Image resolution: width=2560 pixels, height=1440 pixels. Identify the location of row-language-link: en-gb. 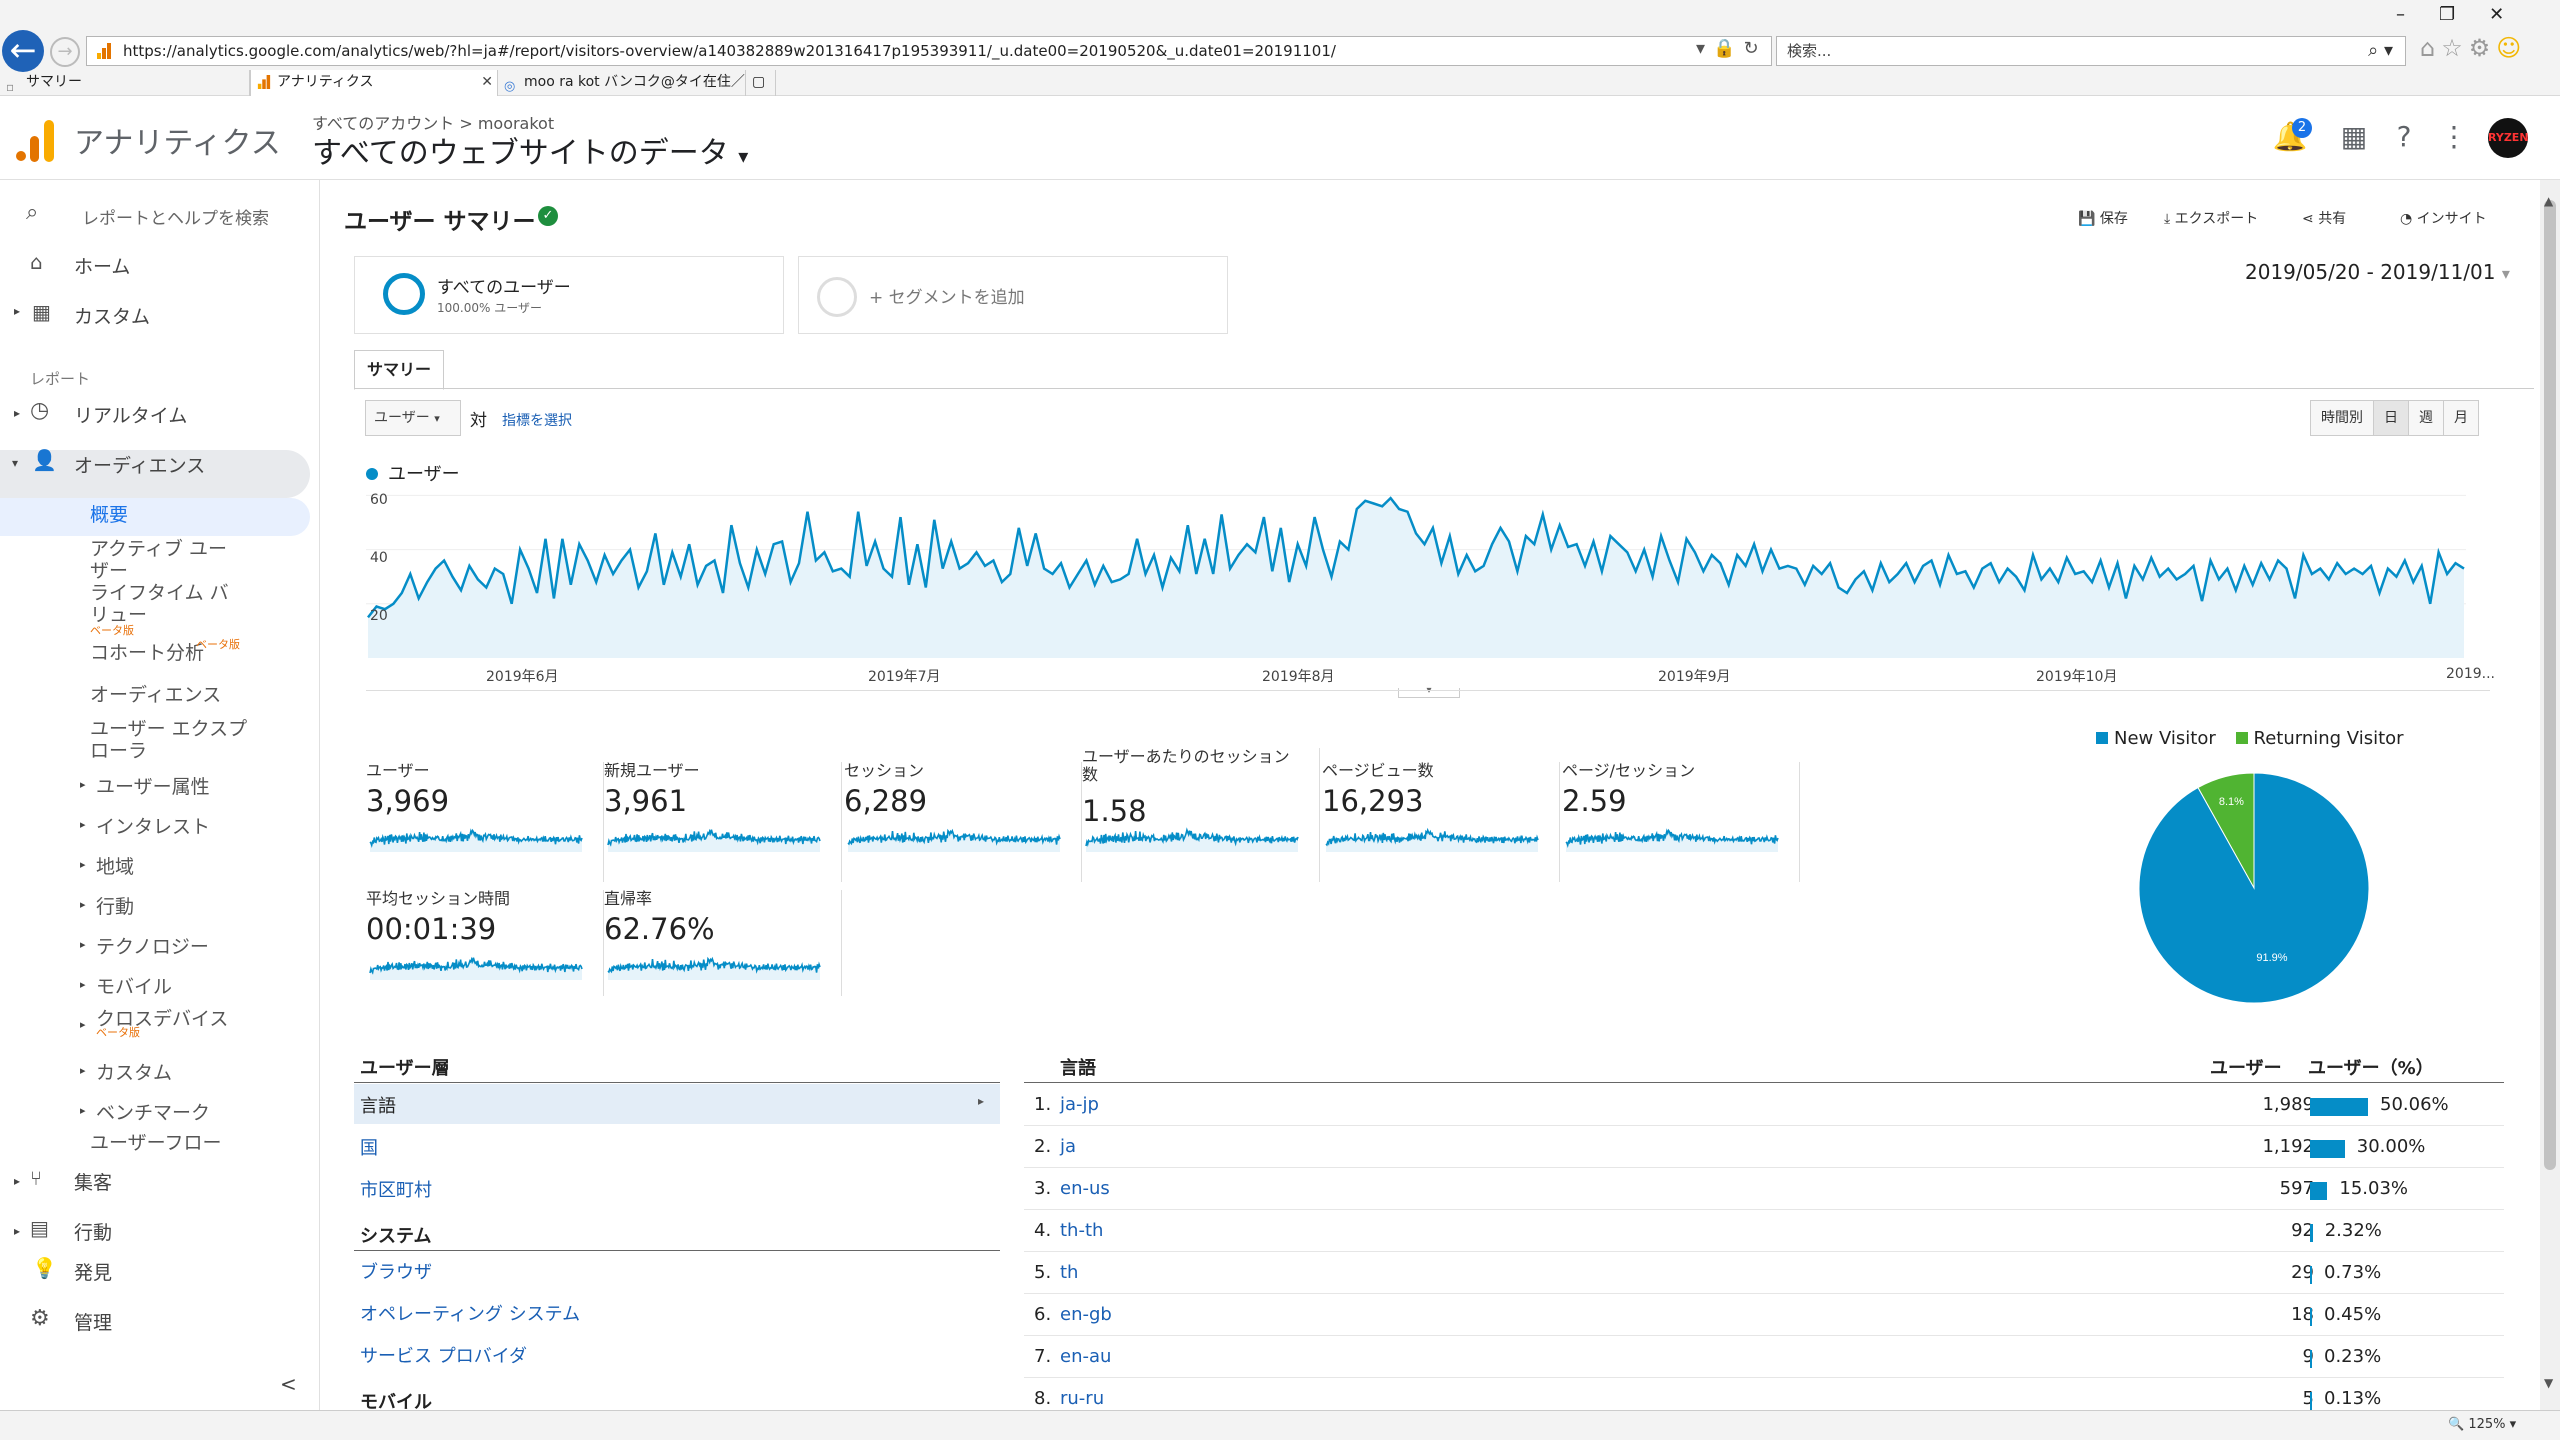
(1086, 1314).